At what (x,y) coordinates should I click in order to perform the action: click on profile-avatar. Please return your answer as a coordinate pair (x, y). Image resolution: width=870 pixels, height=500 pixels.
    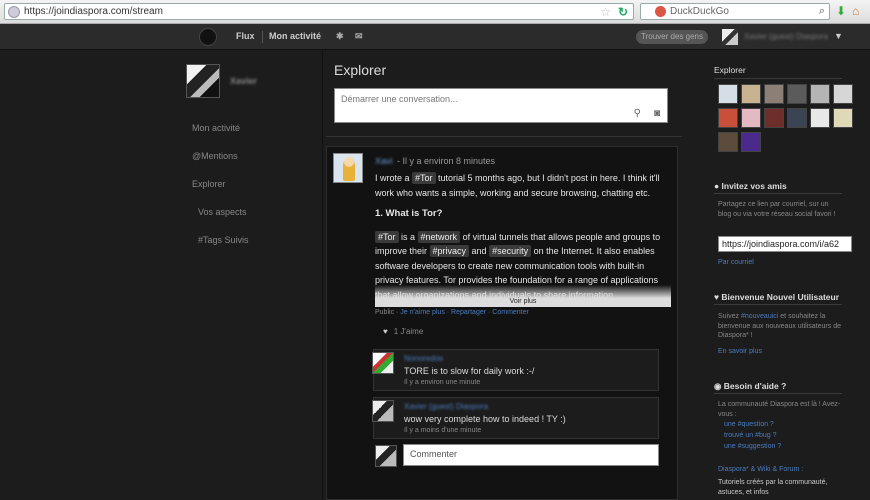
    Looking at the image, I should click on (203, 81).